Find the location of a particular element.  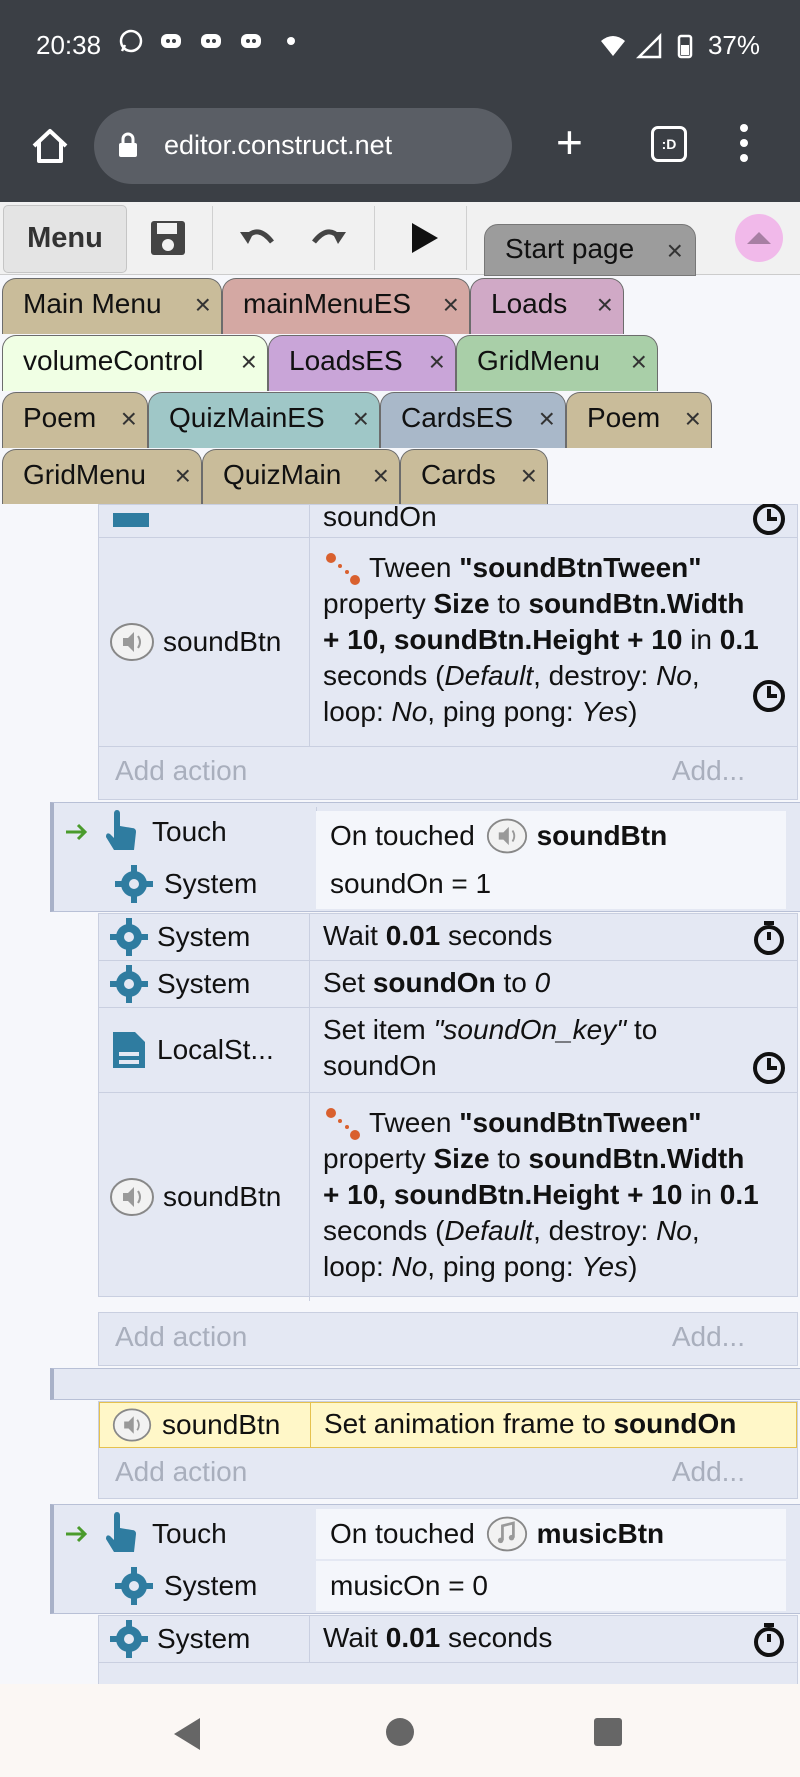

new-tab-button: + is located at coordinates (569, 142).